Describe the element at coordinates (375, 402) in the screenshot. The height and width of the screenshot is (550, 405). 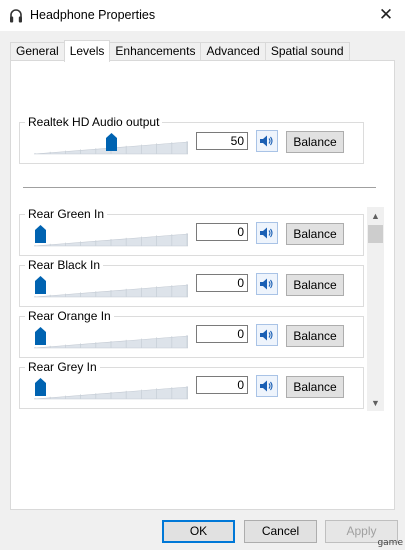
I see `scroll-down-icon: ▼` at that location.